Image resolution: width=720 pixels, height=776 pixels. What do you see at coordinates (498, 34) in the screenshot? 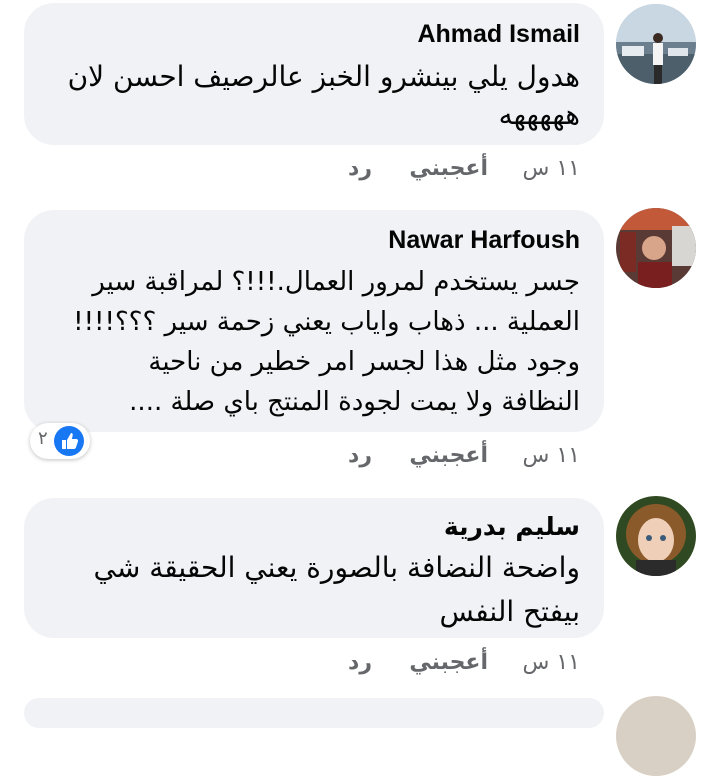
I see `comment-author: Ahmad Ismail` at bounding box center [498, 34].